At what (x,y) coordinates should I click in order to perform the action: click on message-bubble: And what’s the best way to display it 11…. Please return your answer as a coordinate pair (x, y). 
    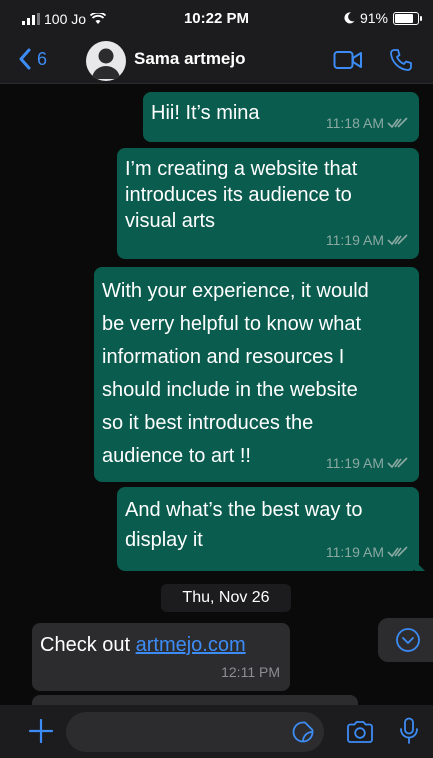
    Looking at the image, I should click on (271, 529).